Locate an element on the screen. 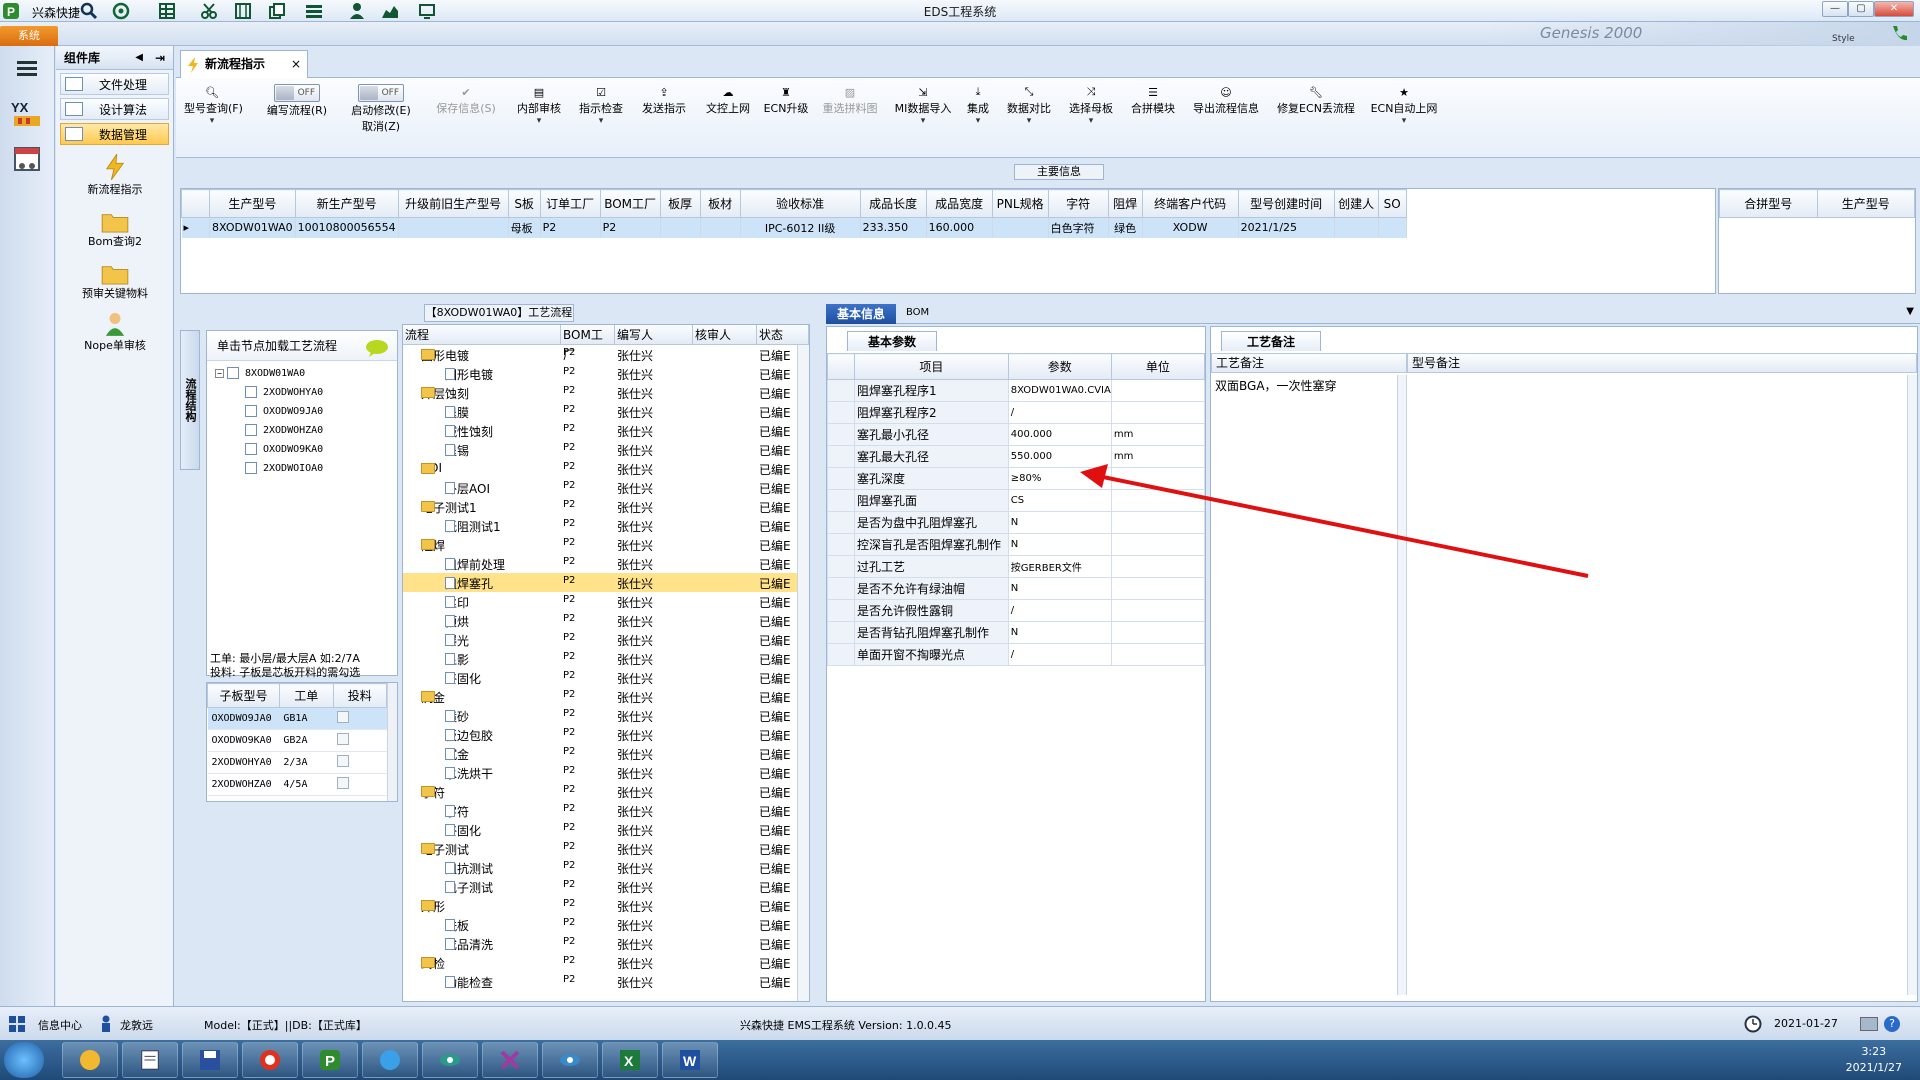 The width and height of the screenshot is (1920, 1080). taskbar-app-save is located at coordinates (210, 1060).